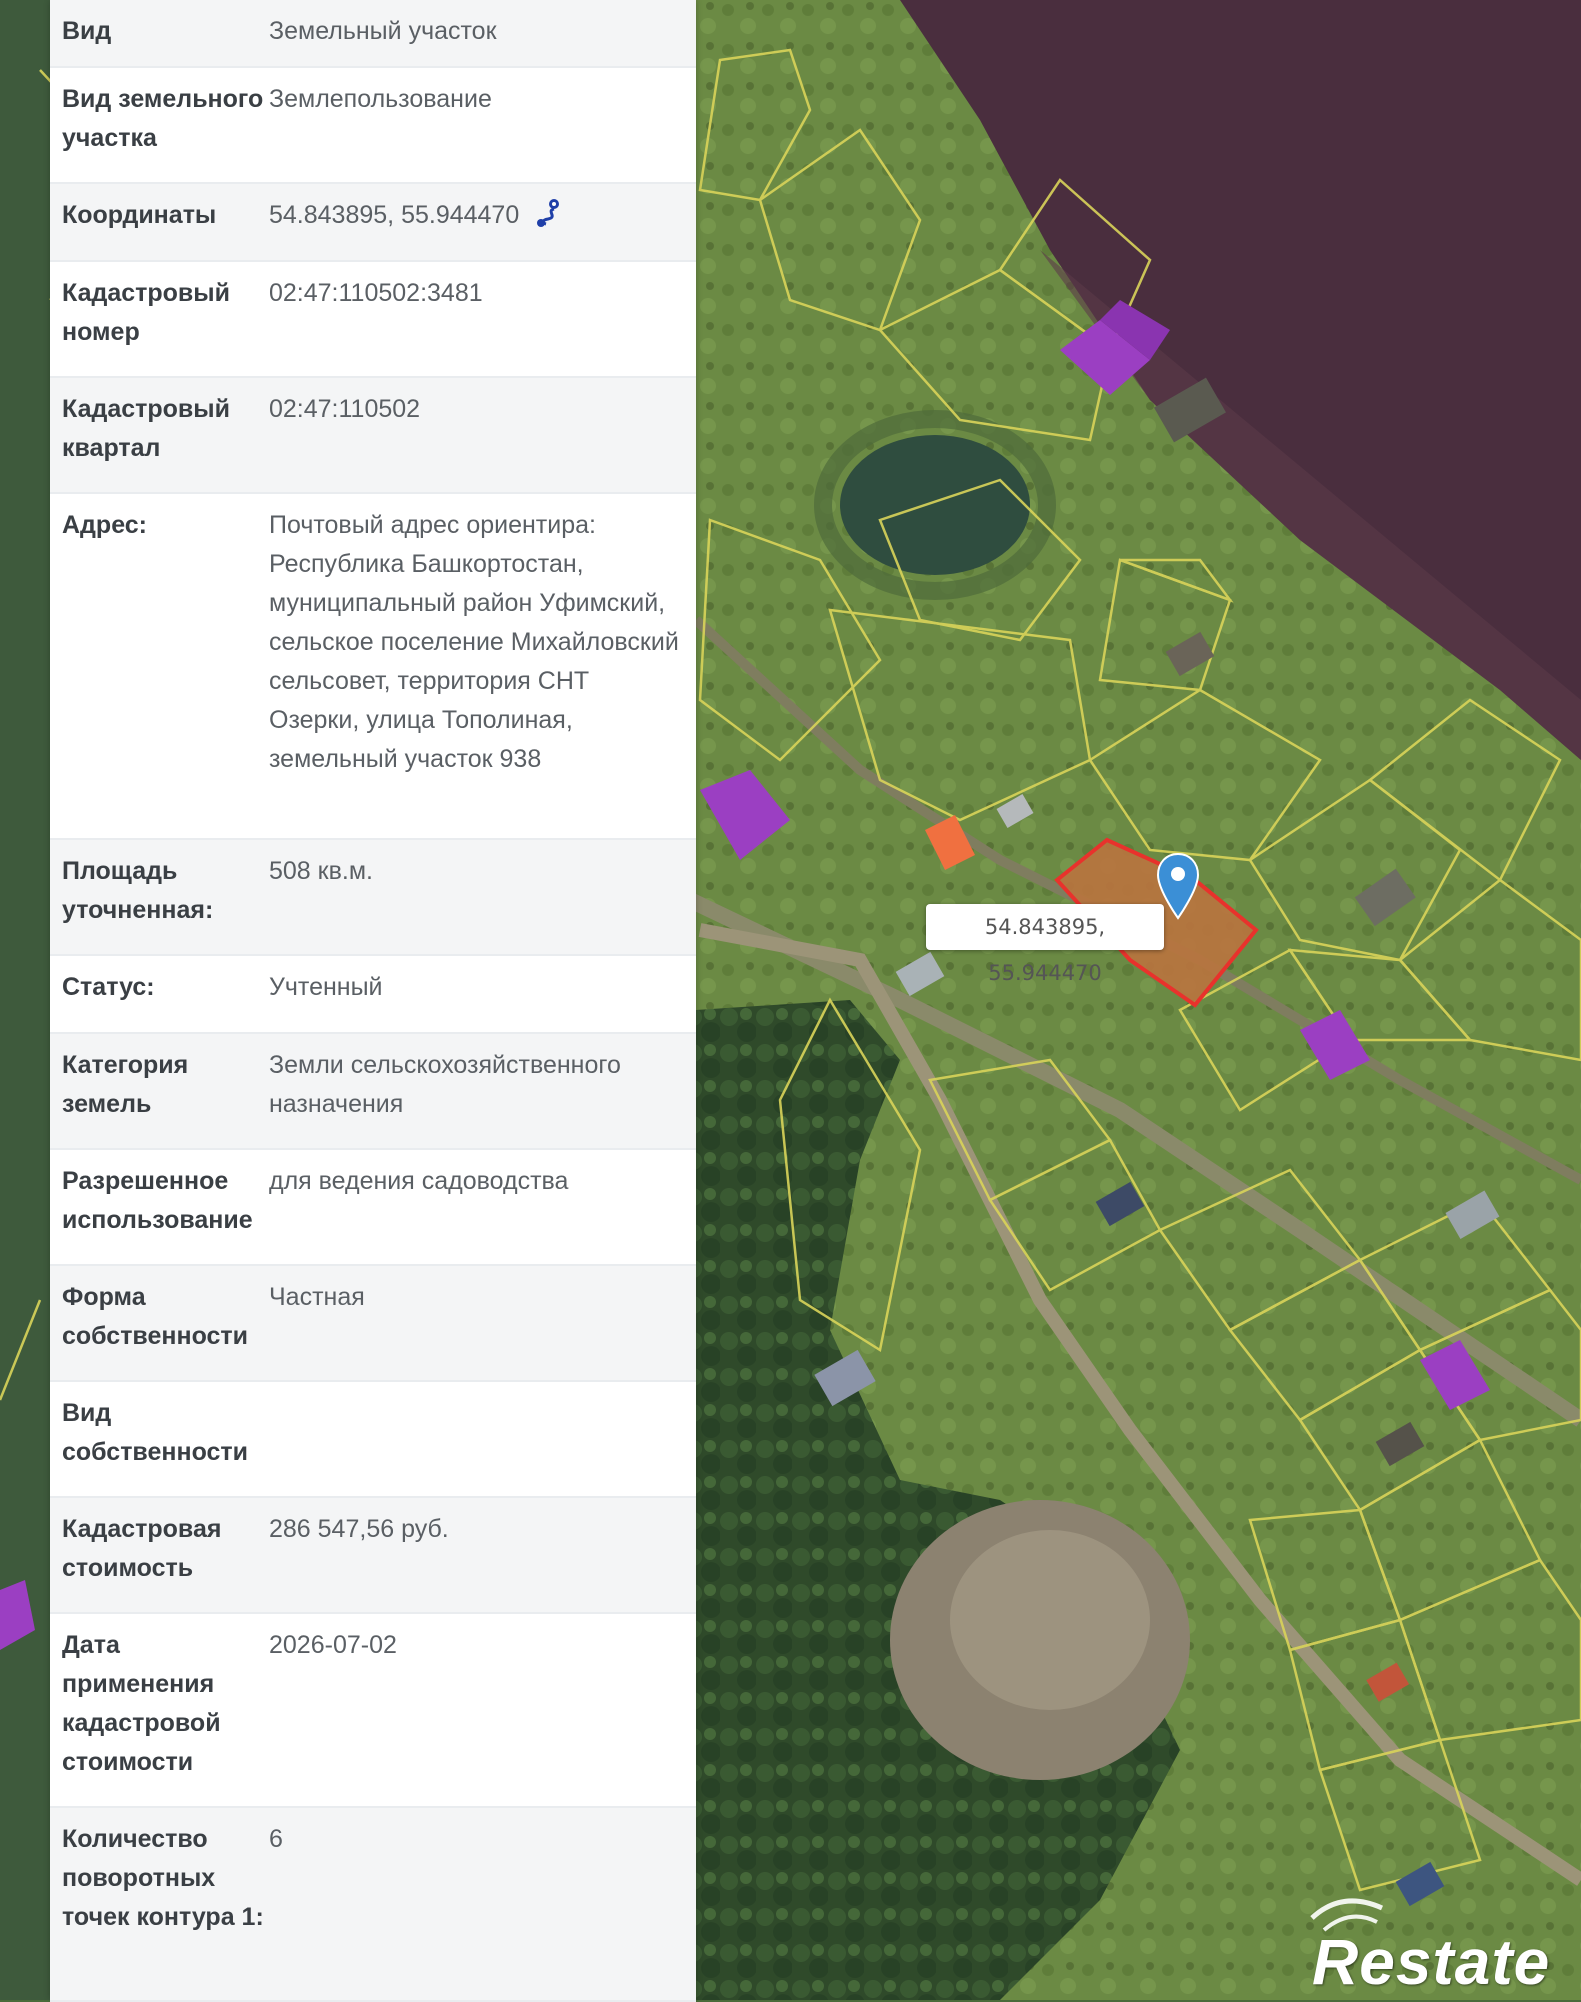 The image size is (1581, 2002). Describe the element at coordinates (139, 215) in the screenshot. I see `row-label: Координаты` at that location.